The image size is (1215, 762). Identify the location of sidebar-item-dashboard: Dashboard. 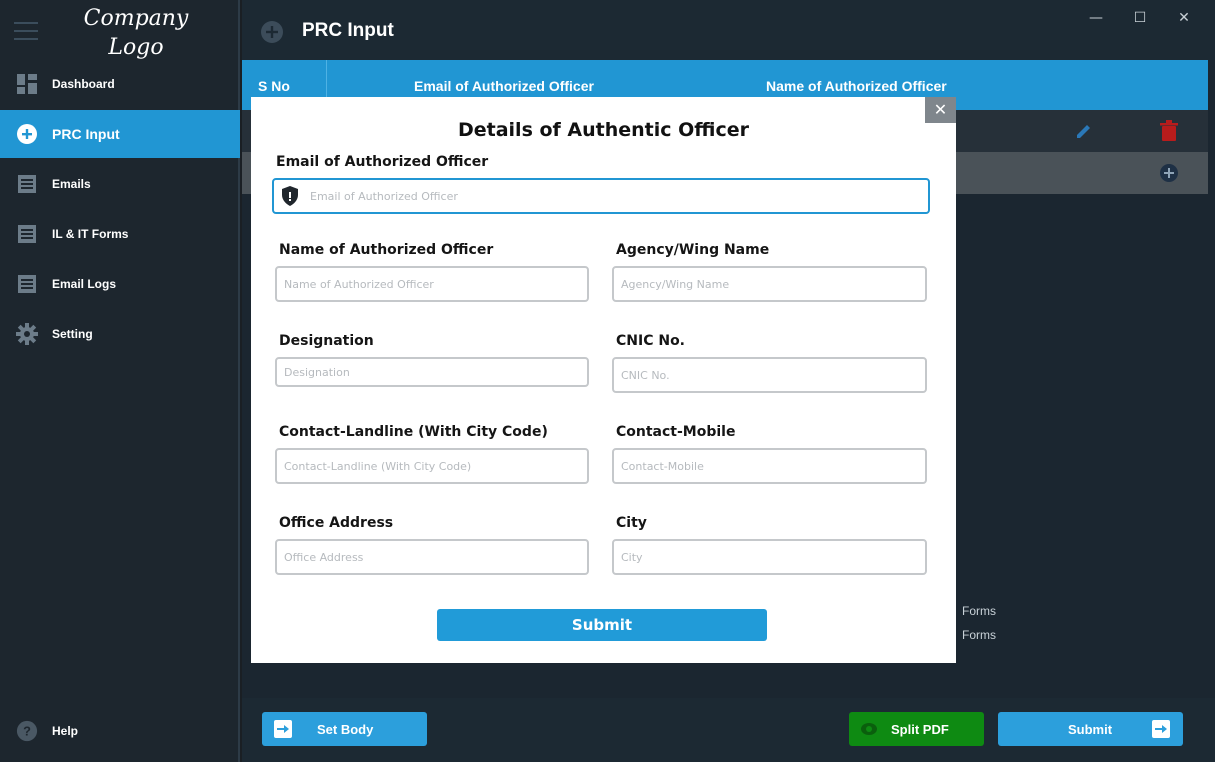
(120, 84).